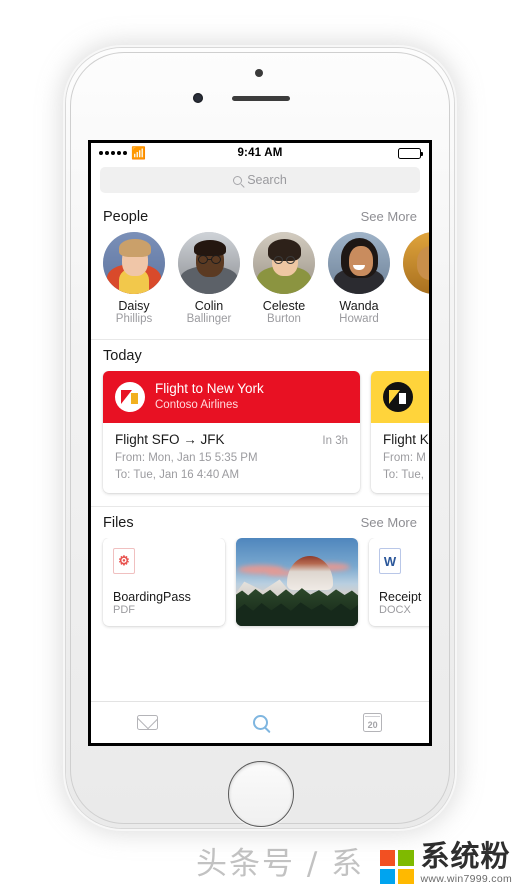  What do you see at coordinates (416, 263) in the screenshot?
I see `avatar-partial` at bounding box center [416, 263].